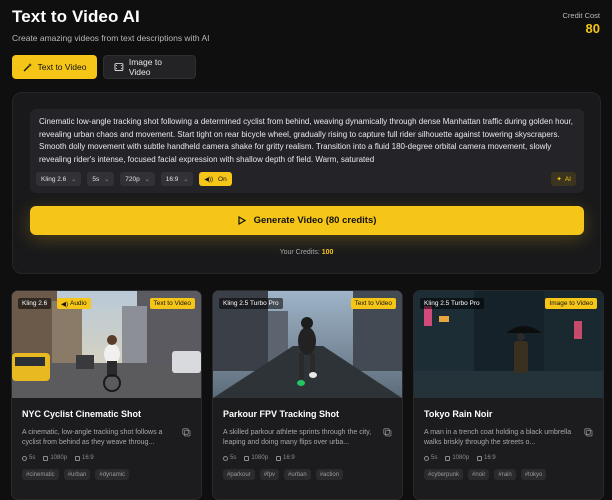 Image resolution: width=612 pixels, height=500 pixels. What do you see at coordinates (479, 474) in the screenshot?
I see `tag: #noir` at bounding box center [479, 474].